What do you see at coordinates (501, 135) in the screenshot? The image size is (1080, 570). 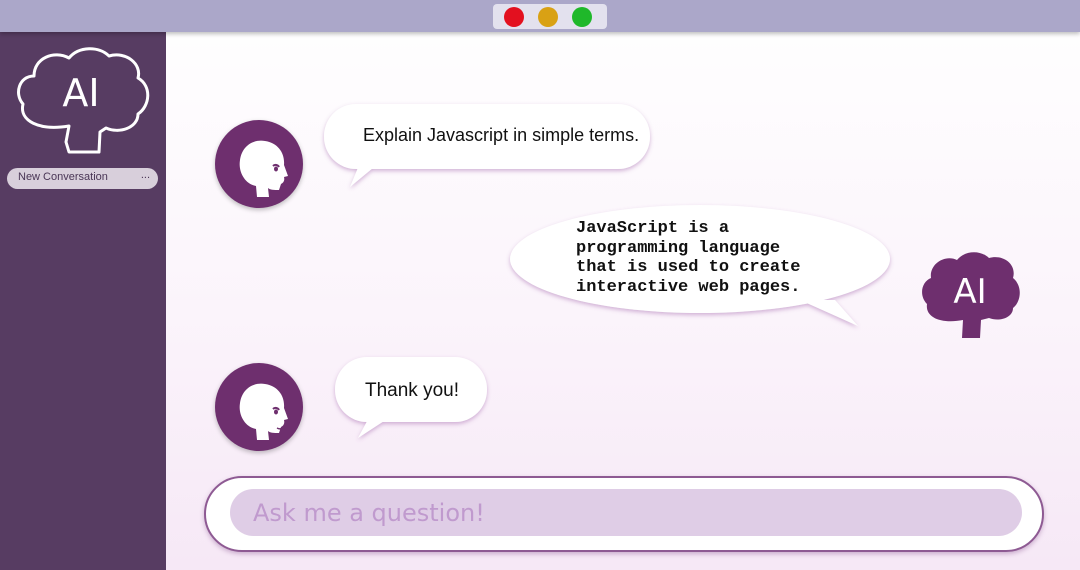 I see `user-message-1: Explain Javascript in simple terms.` at bounding box center [501, 135].